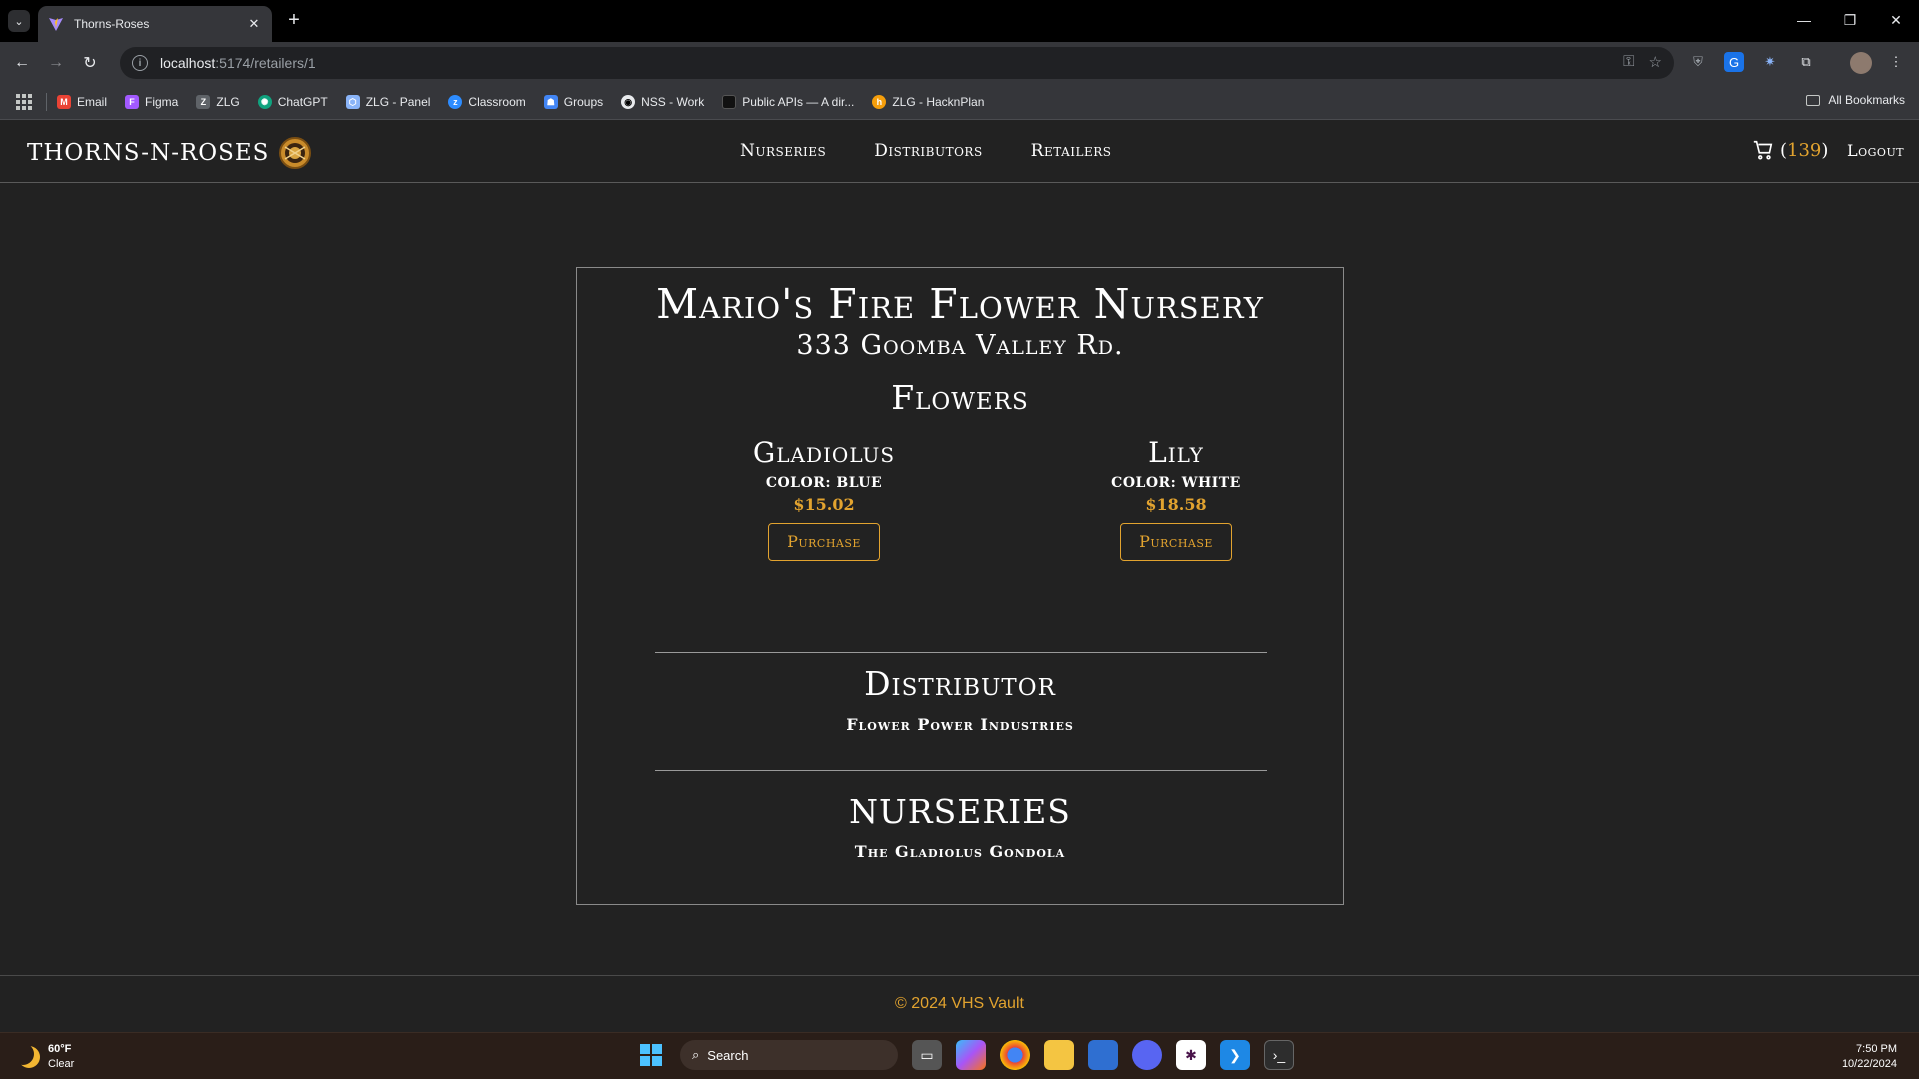  Describe the element at coordinates (1804, 150) in the screenshot. I see `cart-count: 139` at that location.